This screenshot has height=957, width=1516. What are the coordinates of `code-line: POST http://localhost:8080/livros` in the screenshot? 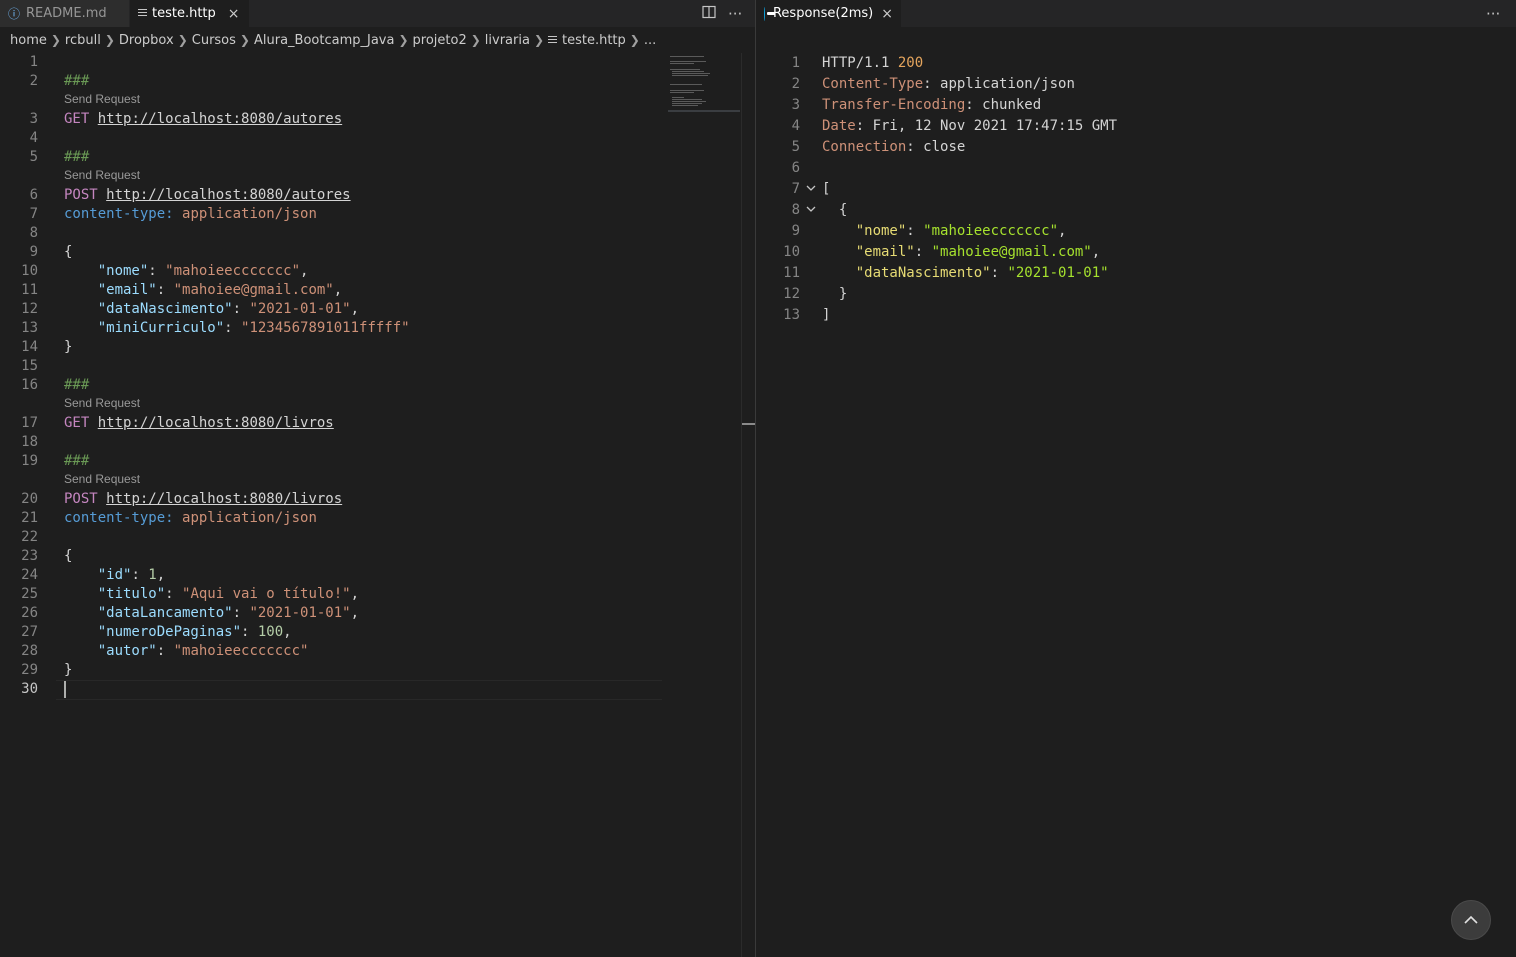 It's located at (203, 499).